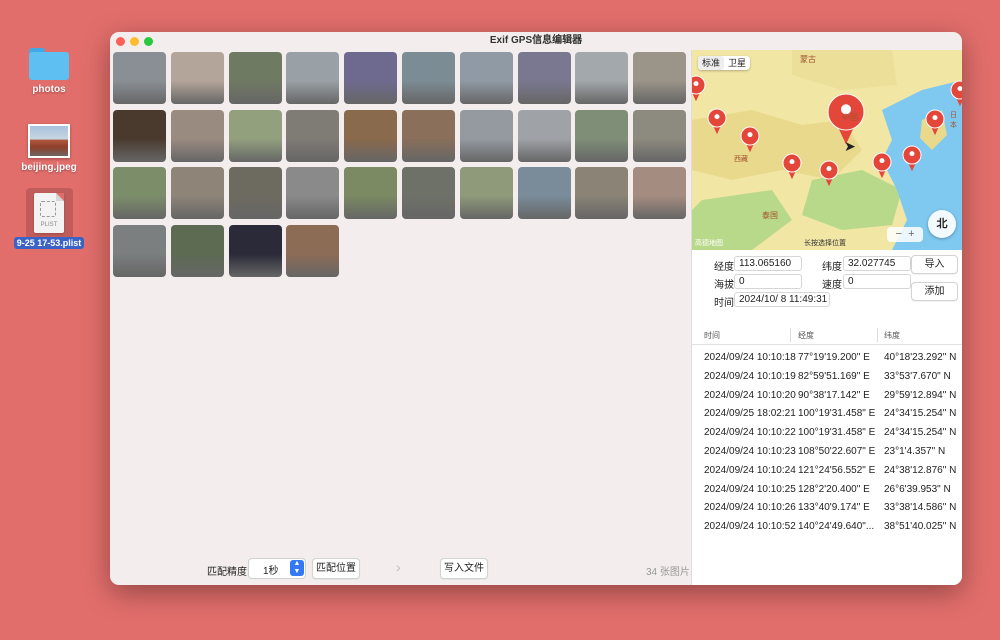 The width and height of the screenshot is (1000, 640). I want to click on folder-icon, so click(49, 64).